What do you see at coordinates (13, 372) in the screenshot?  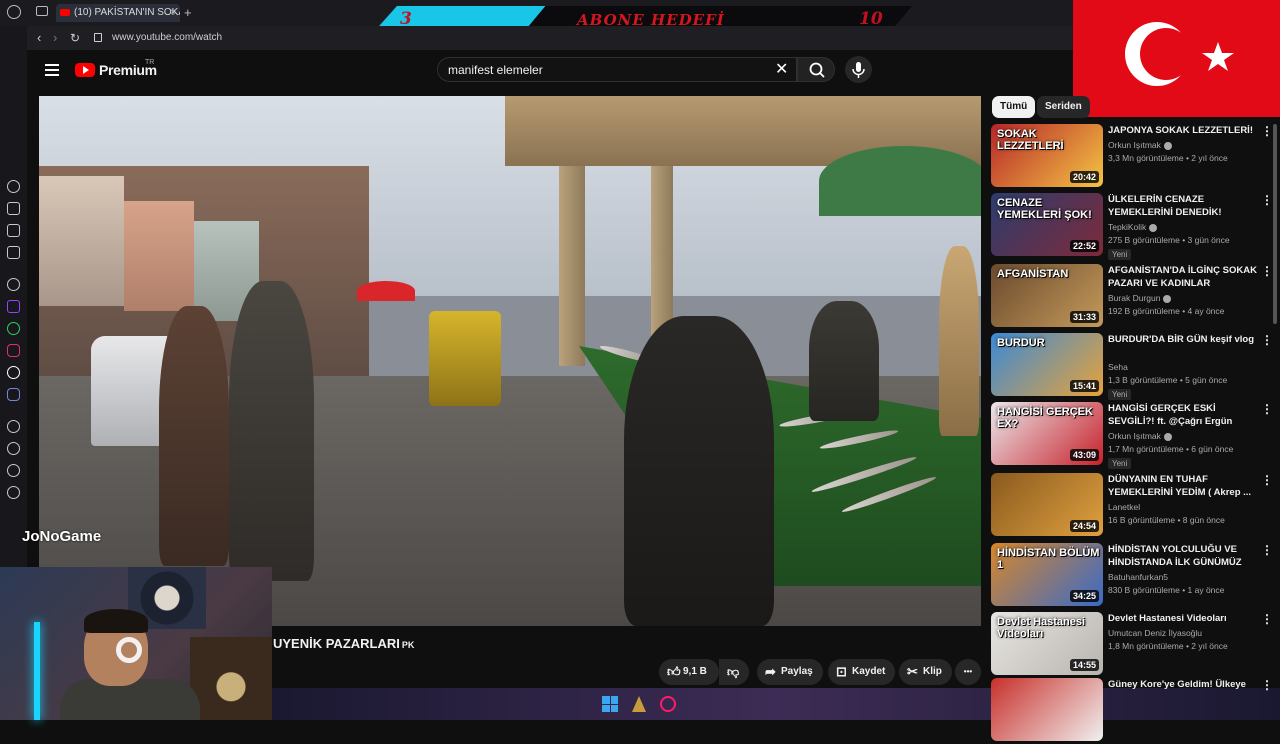 I see `tiktok-icon` at bounding box center [13, 372].